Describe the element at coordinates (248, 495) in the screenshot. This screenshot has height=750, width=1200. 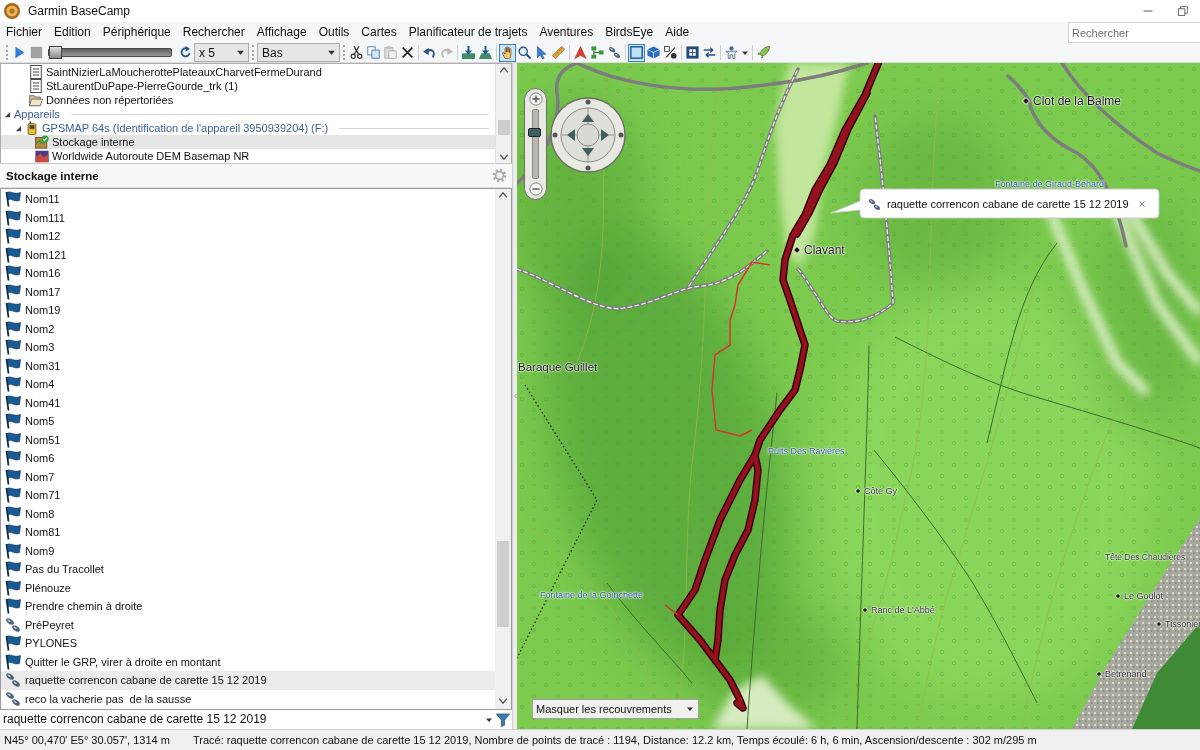
I see `list-item: Nom71` at that location.